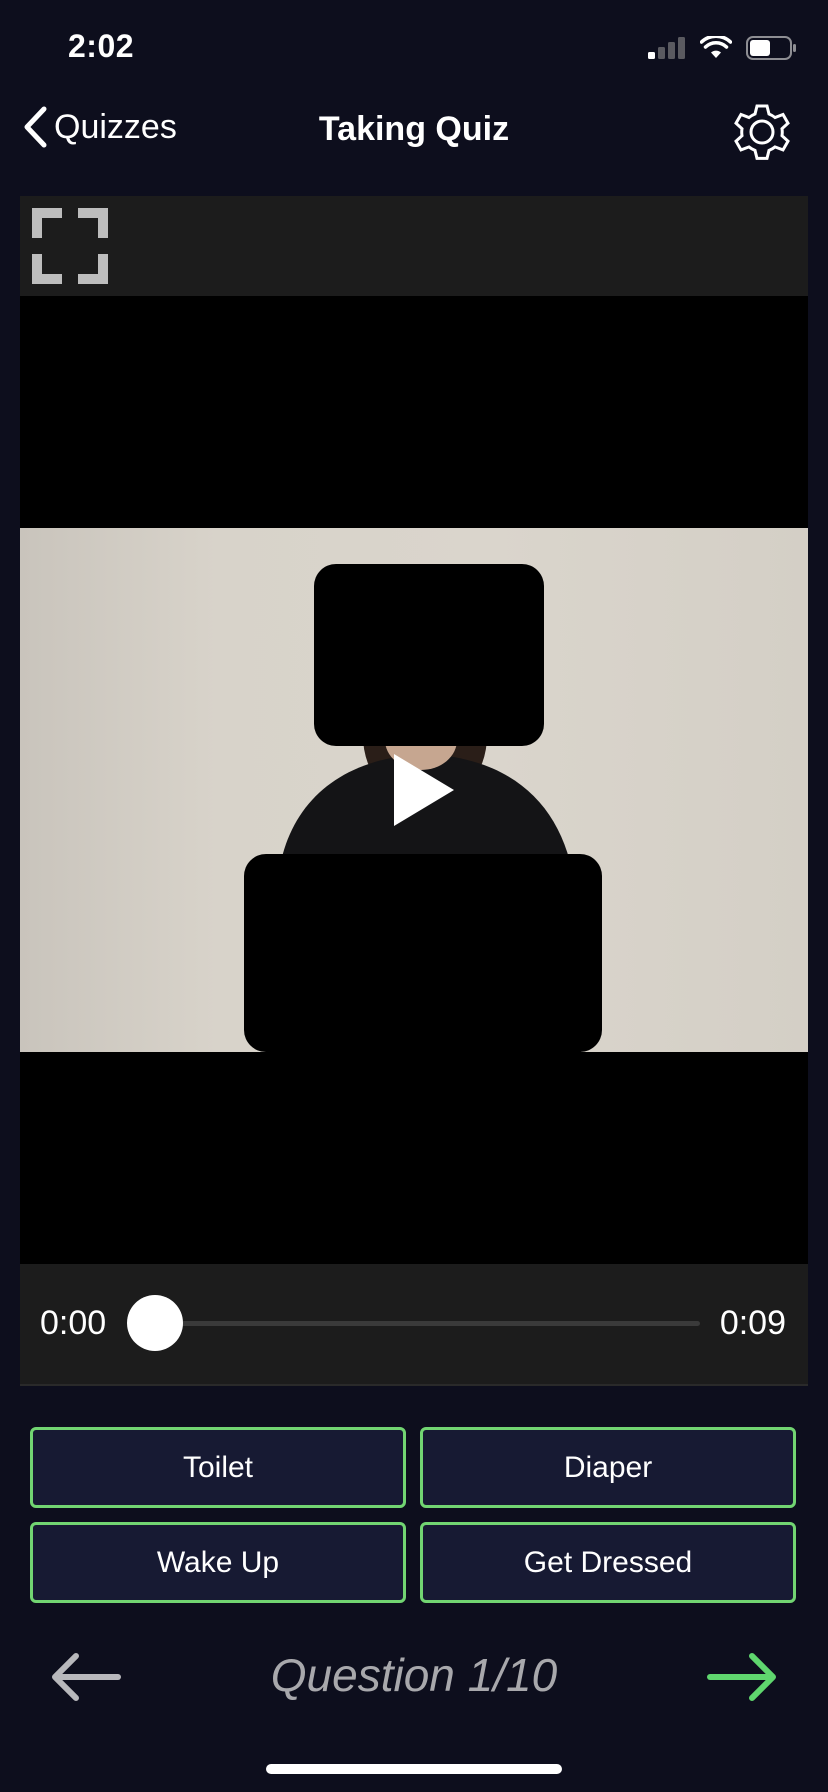 The height and width of the screenshot is (1792, 828). Describe the element at coordinates (423, 953) in the screenshot. I see `redaction-block-bottom` at that location.